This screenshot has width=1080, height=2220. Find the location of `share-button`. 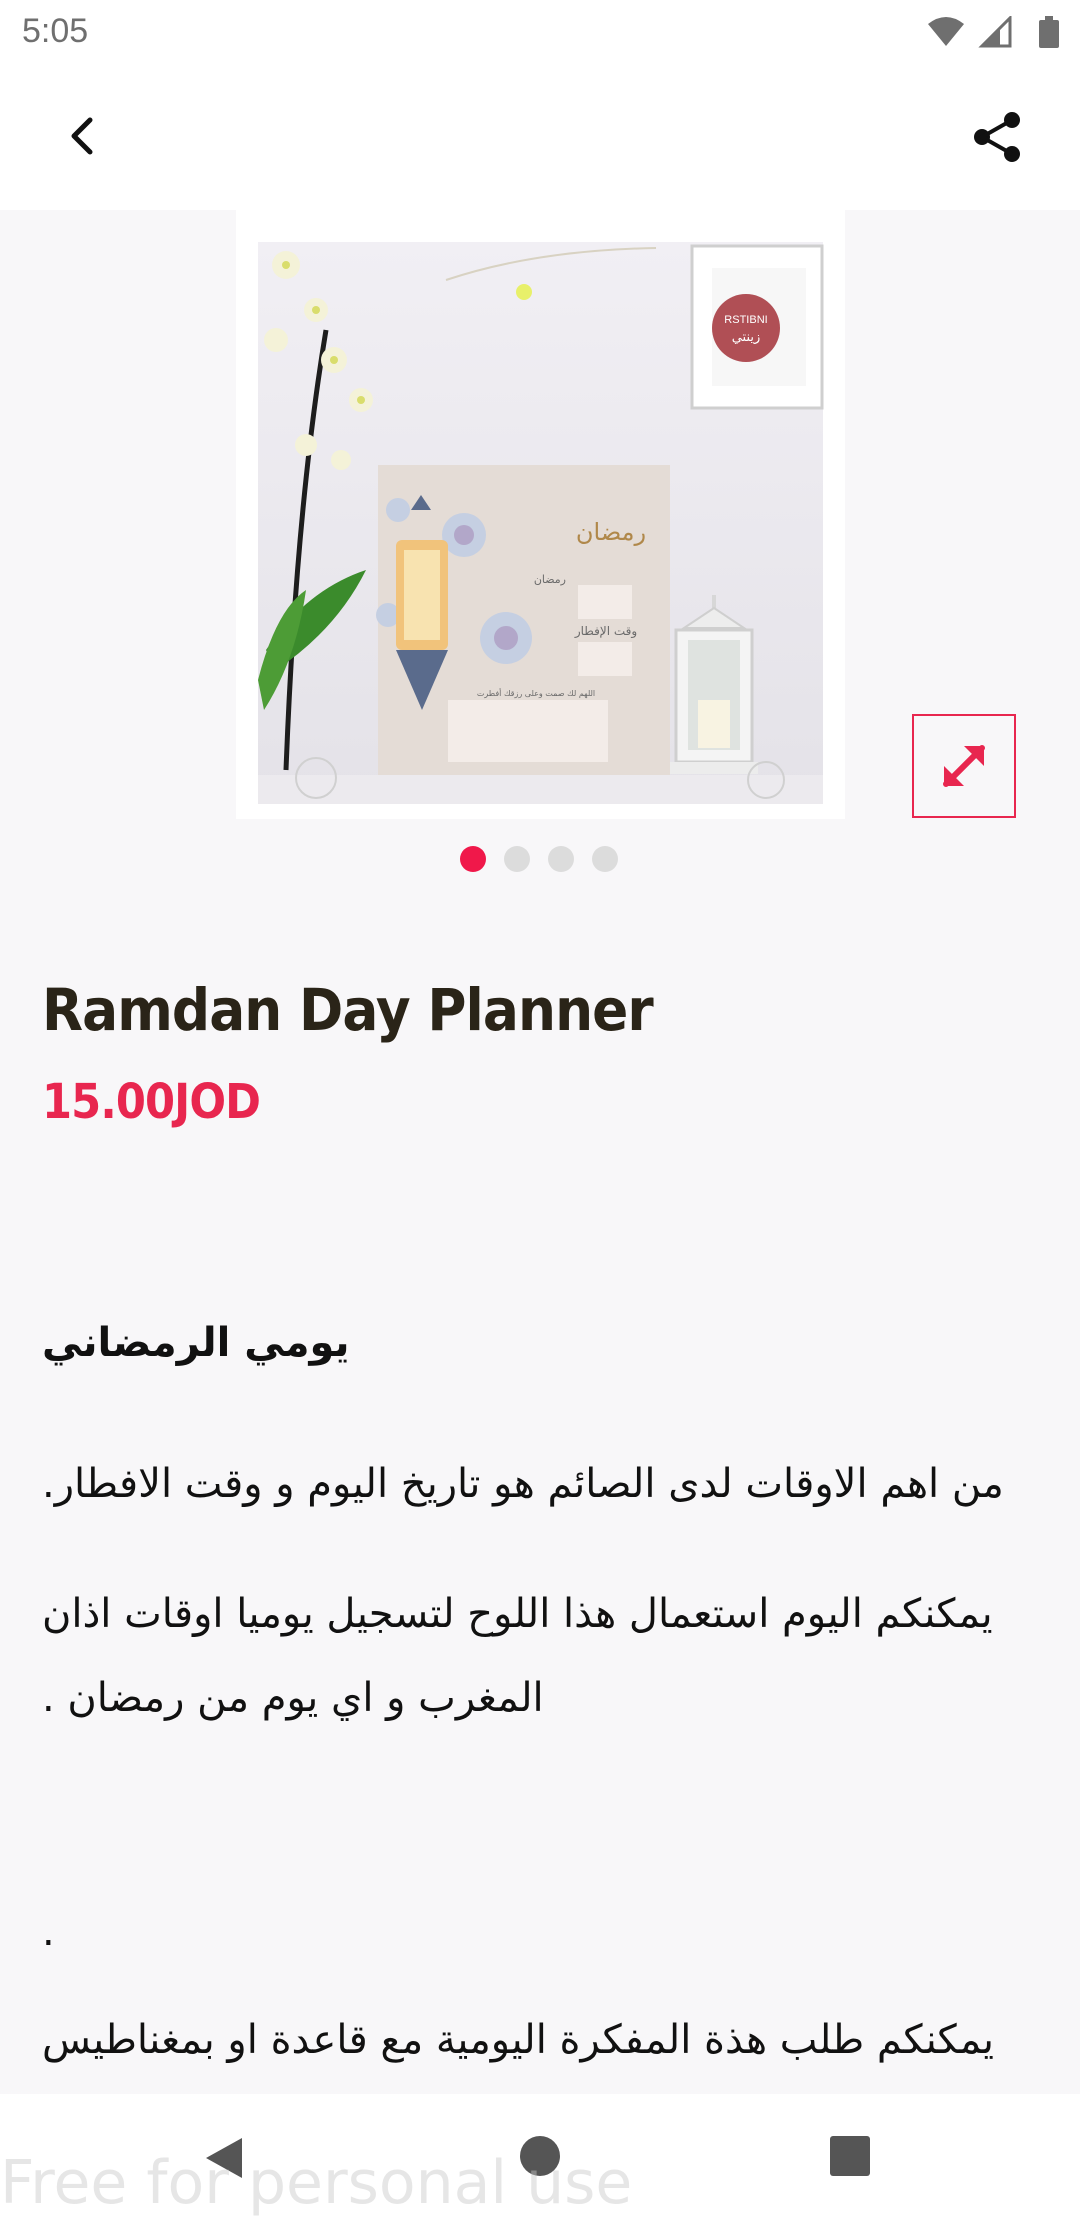

share-button is located at coordinates (997, 137).